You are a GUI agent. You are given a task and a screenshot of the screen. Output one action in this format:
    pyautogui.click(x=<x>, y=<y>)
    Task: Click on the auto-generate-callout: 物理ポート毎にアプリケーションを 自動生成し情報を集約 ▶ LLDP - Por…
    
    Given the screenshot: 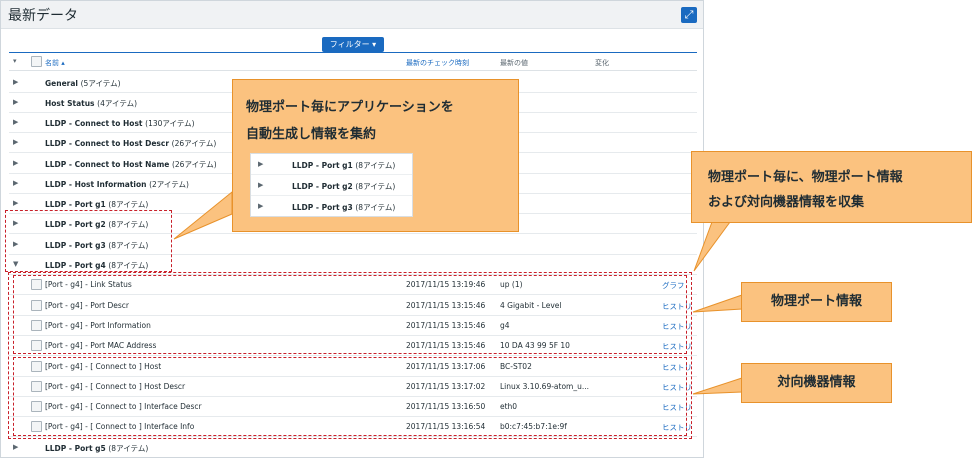 What is the action you would take?
    pyautogui.click(x=375, y=155)
    